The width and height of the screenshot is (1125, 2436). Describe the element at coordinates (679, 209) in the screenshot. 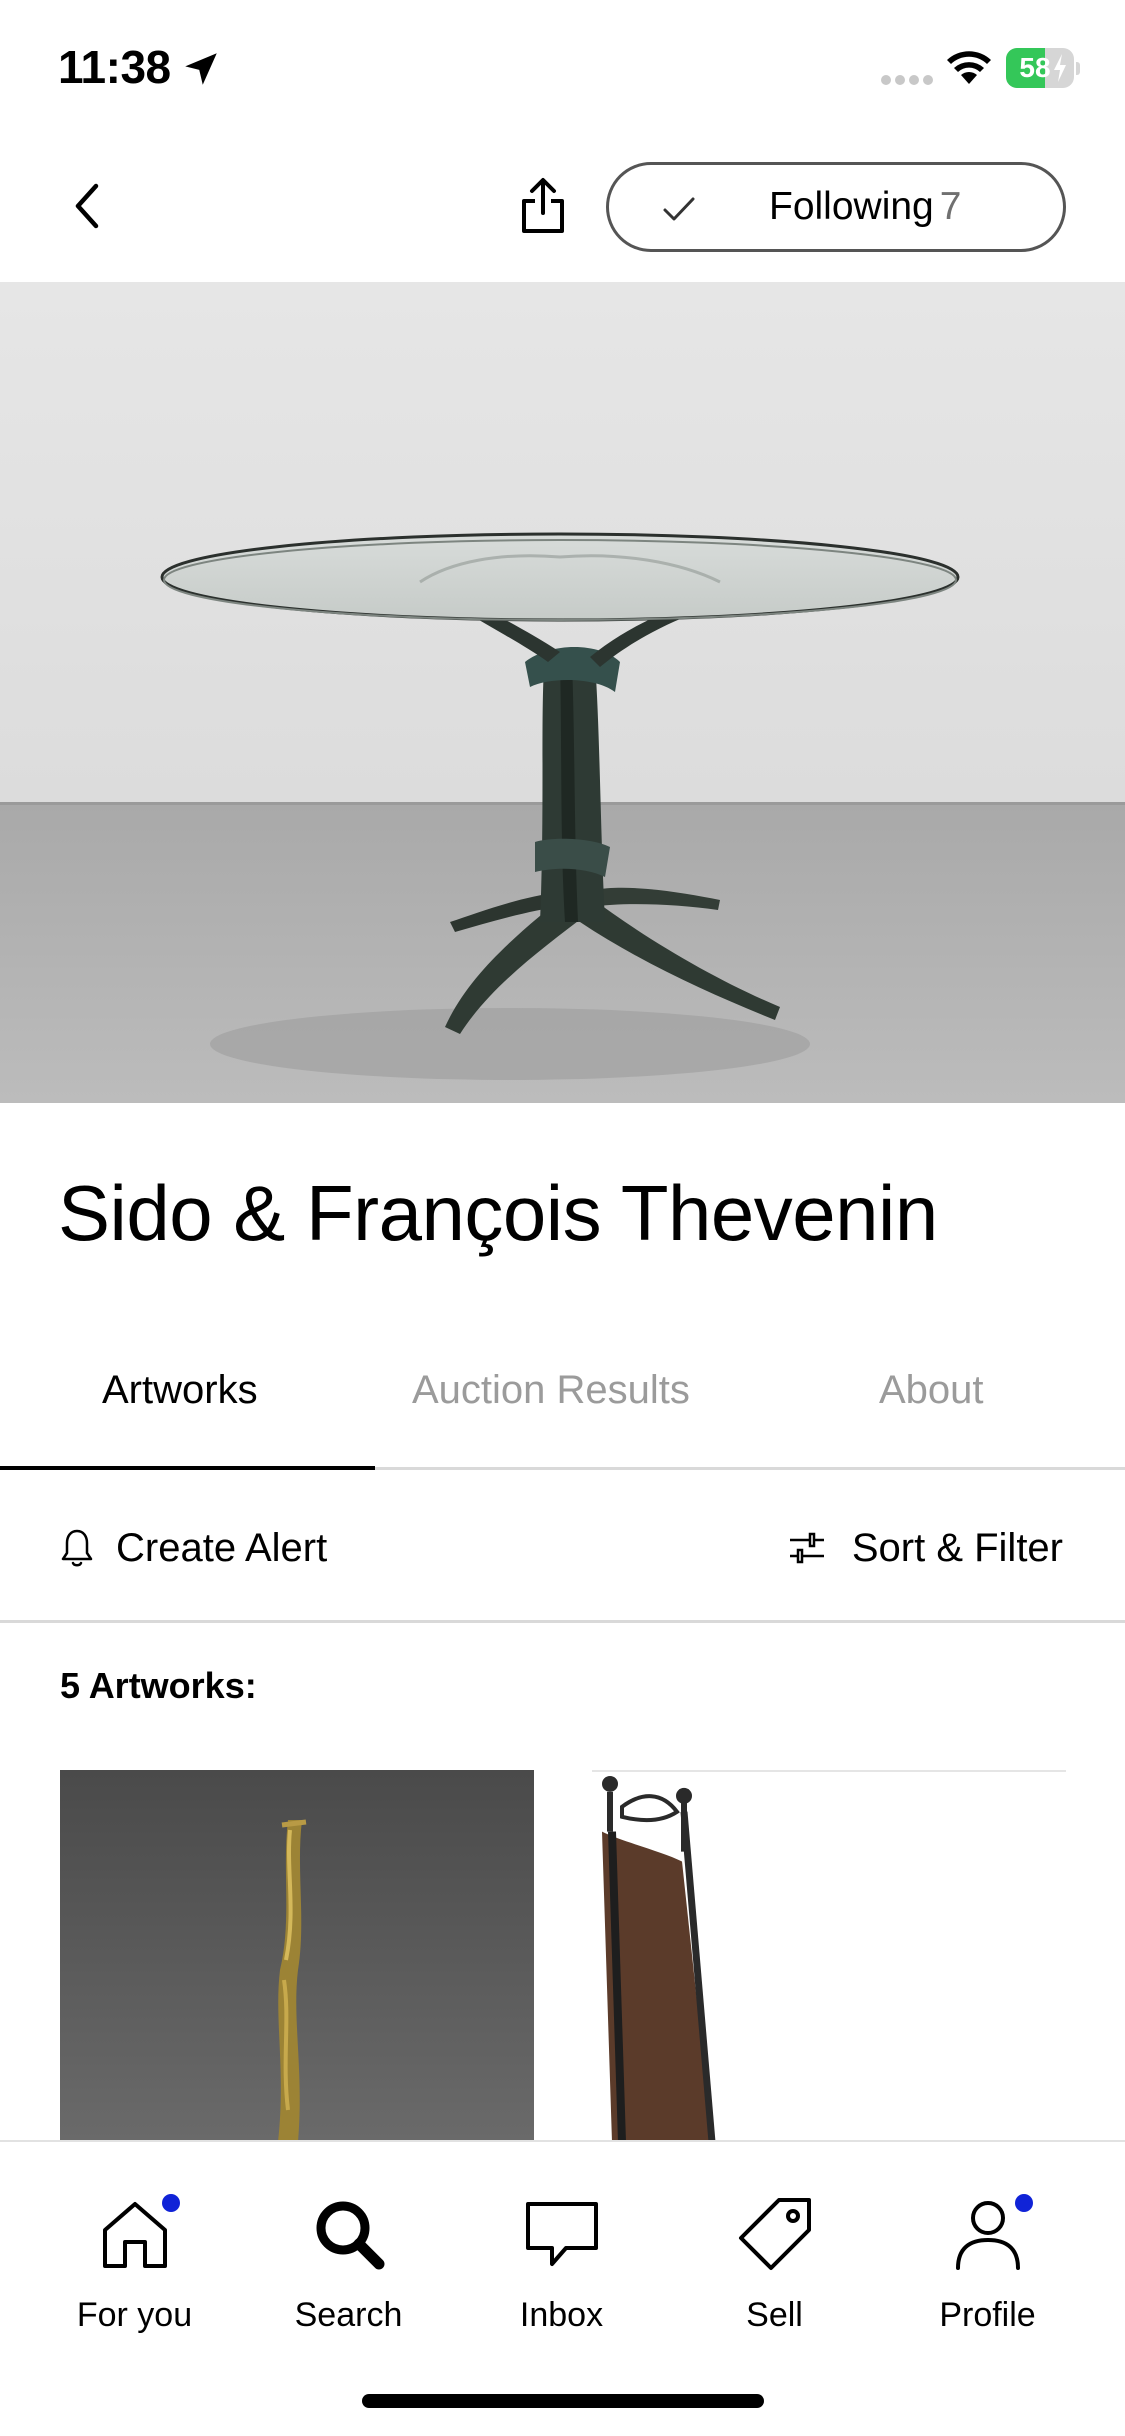

I see `checkmark-icon` at that location.